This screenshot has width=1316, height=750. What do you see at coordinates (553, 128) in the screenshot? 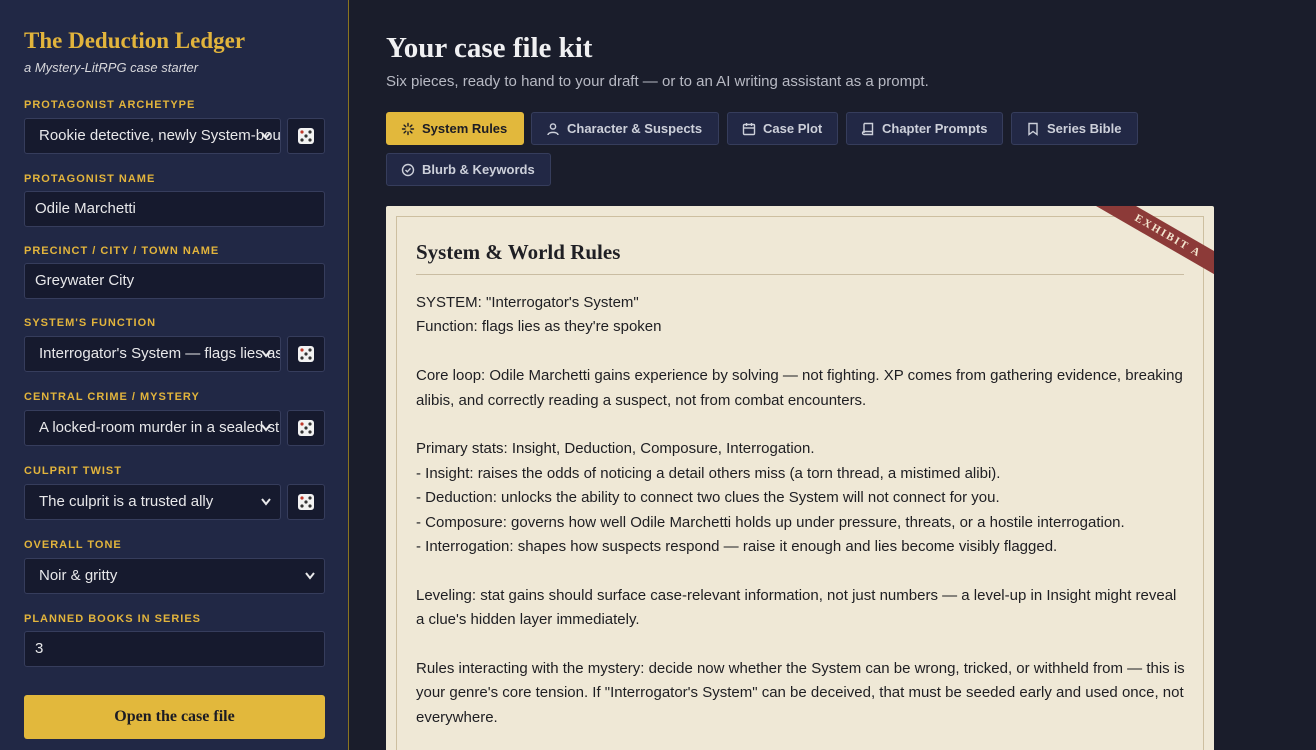
I see `person-icon` at bounding box center [553, 128].